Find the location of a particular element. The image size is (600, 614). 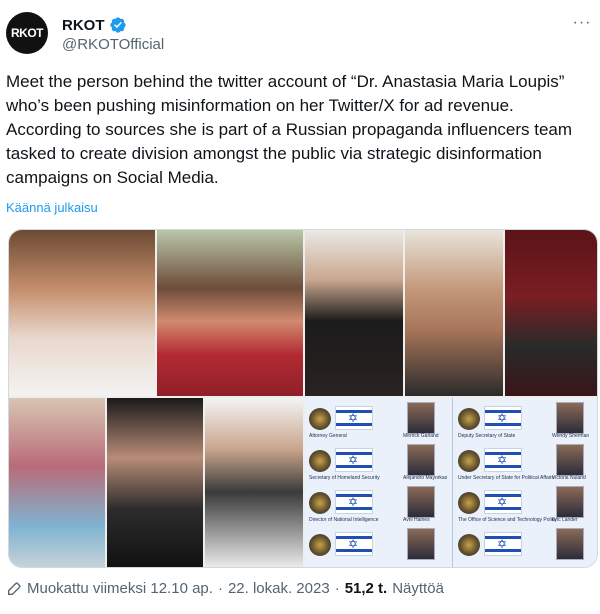

translate-link: Käännä julkaisu is located at coordinates (52, 207).